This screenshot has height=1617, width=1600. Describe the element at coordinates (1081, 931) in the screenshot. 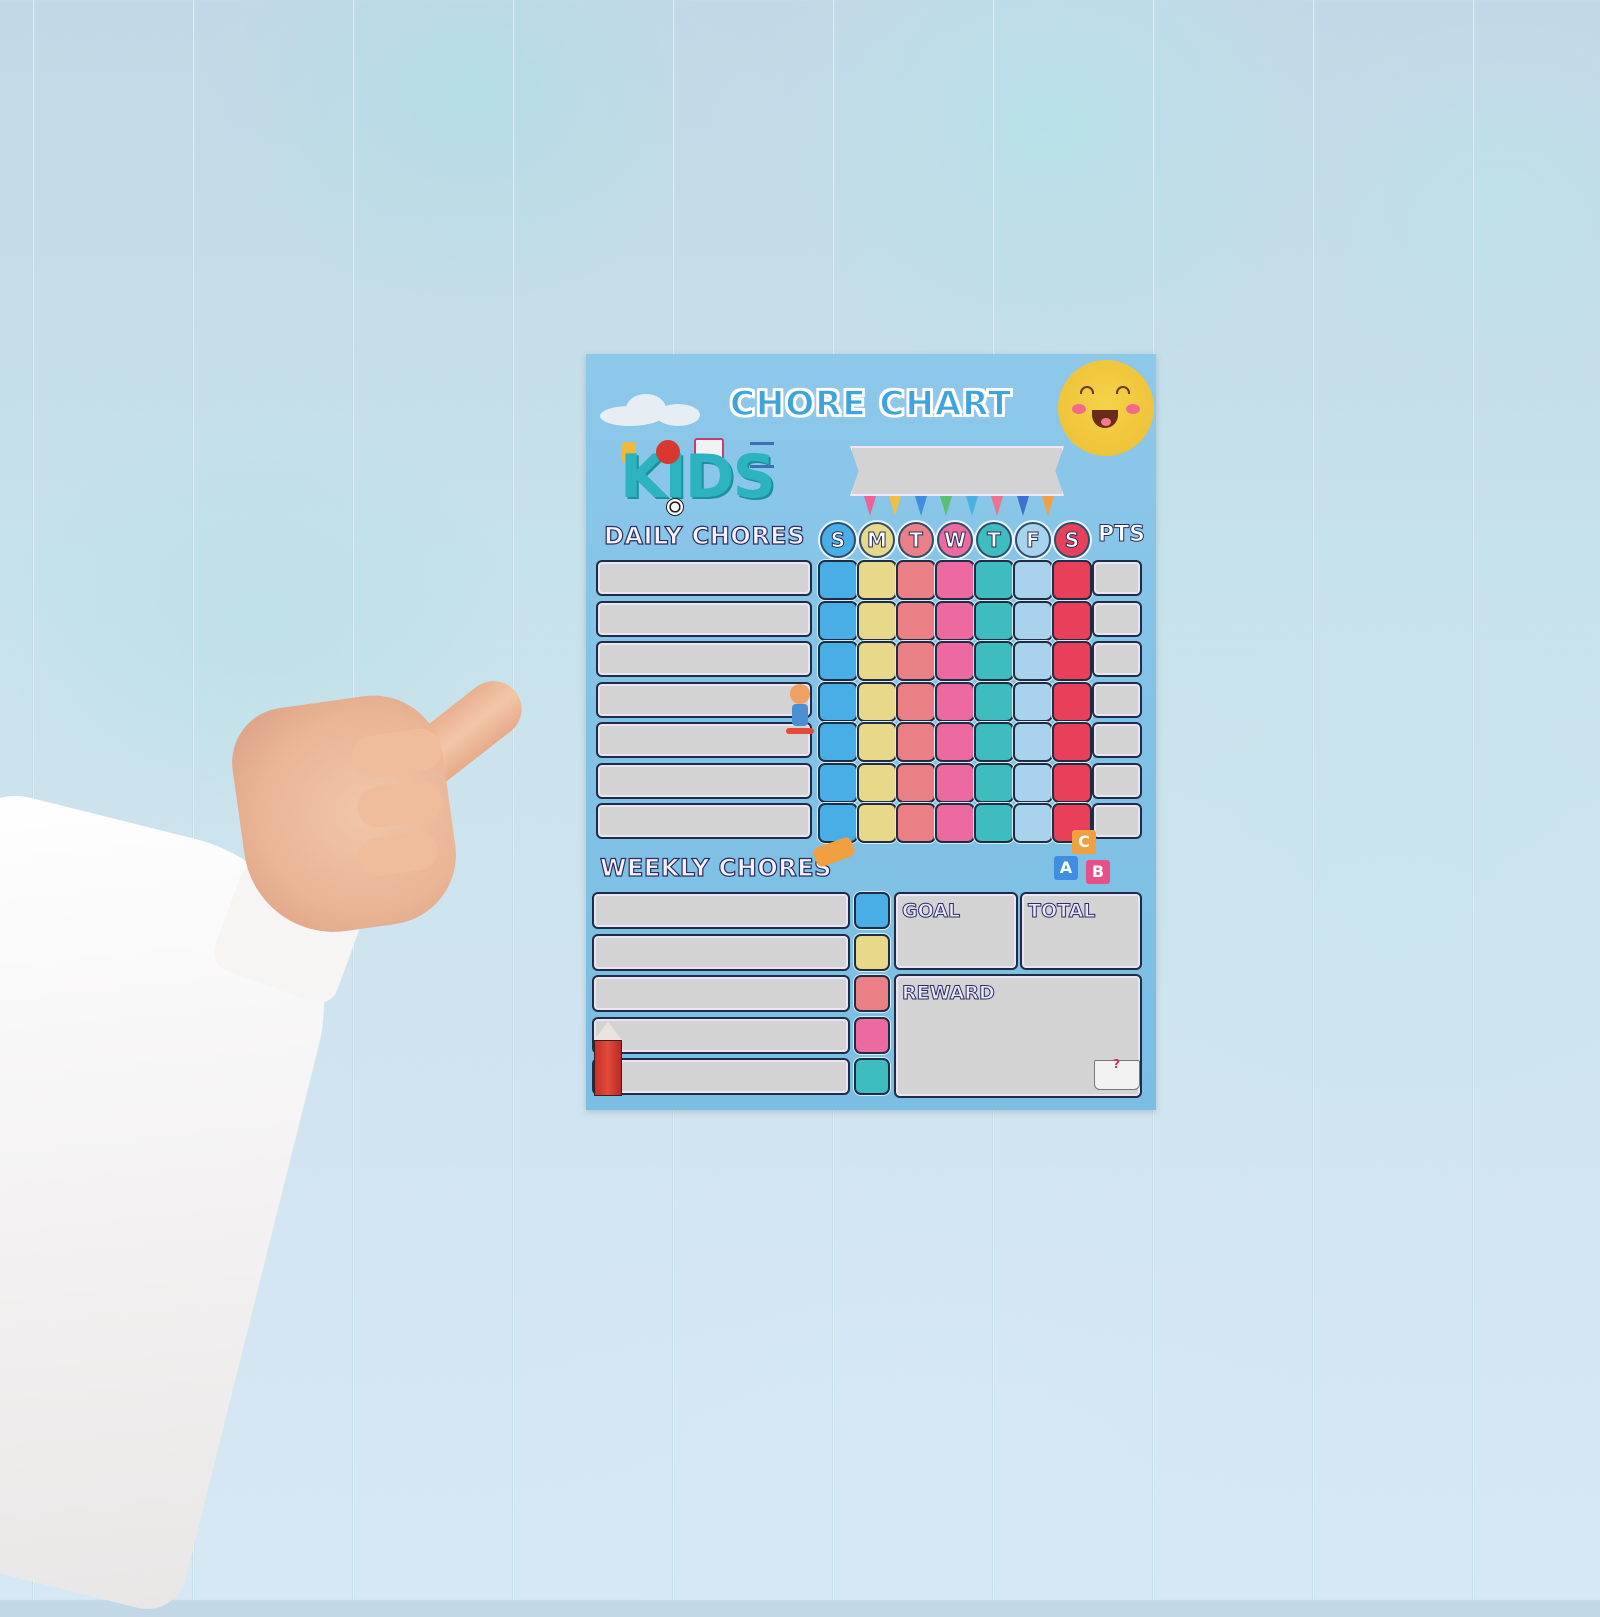

I see `total-field: TOTAL` at that location.